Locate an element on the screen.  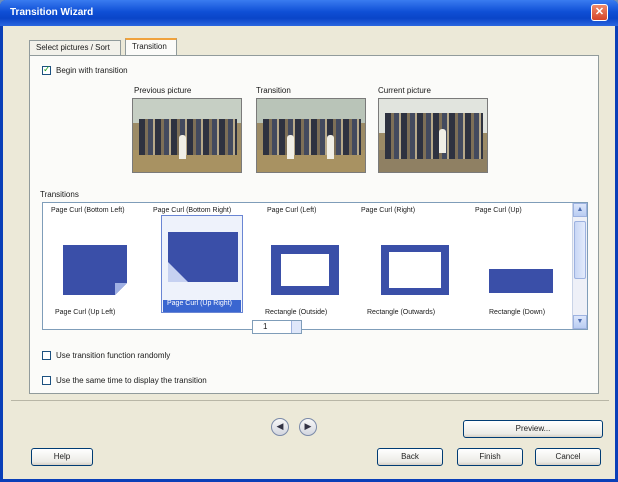
arrow-right-icon: ▶ is located at coordinates (308, 426).